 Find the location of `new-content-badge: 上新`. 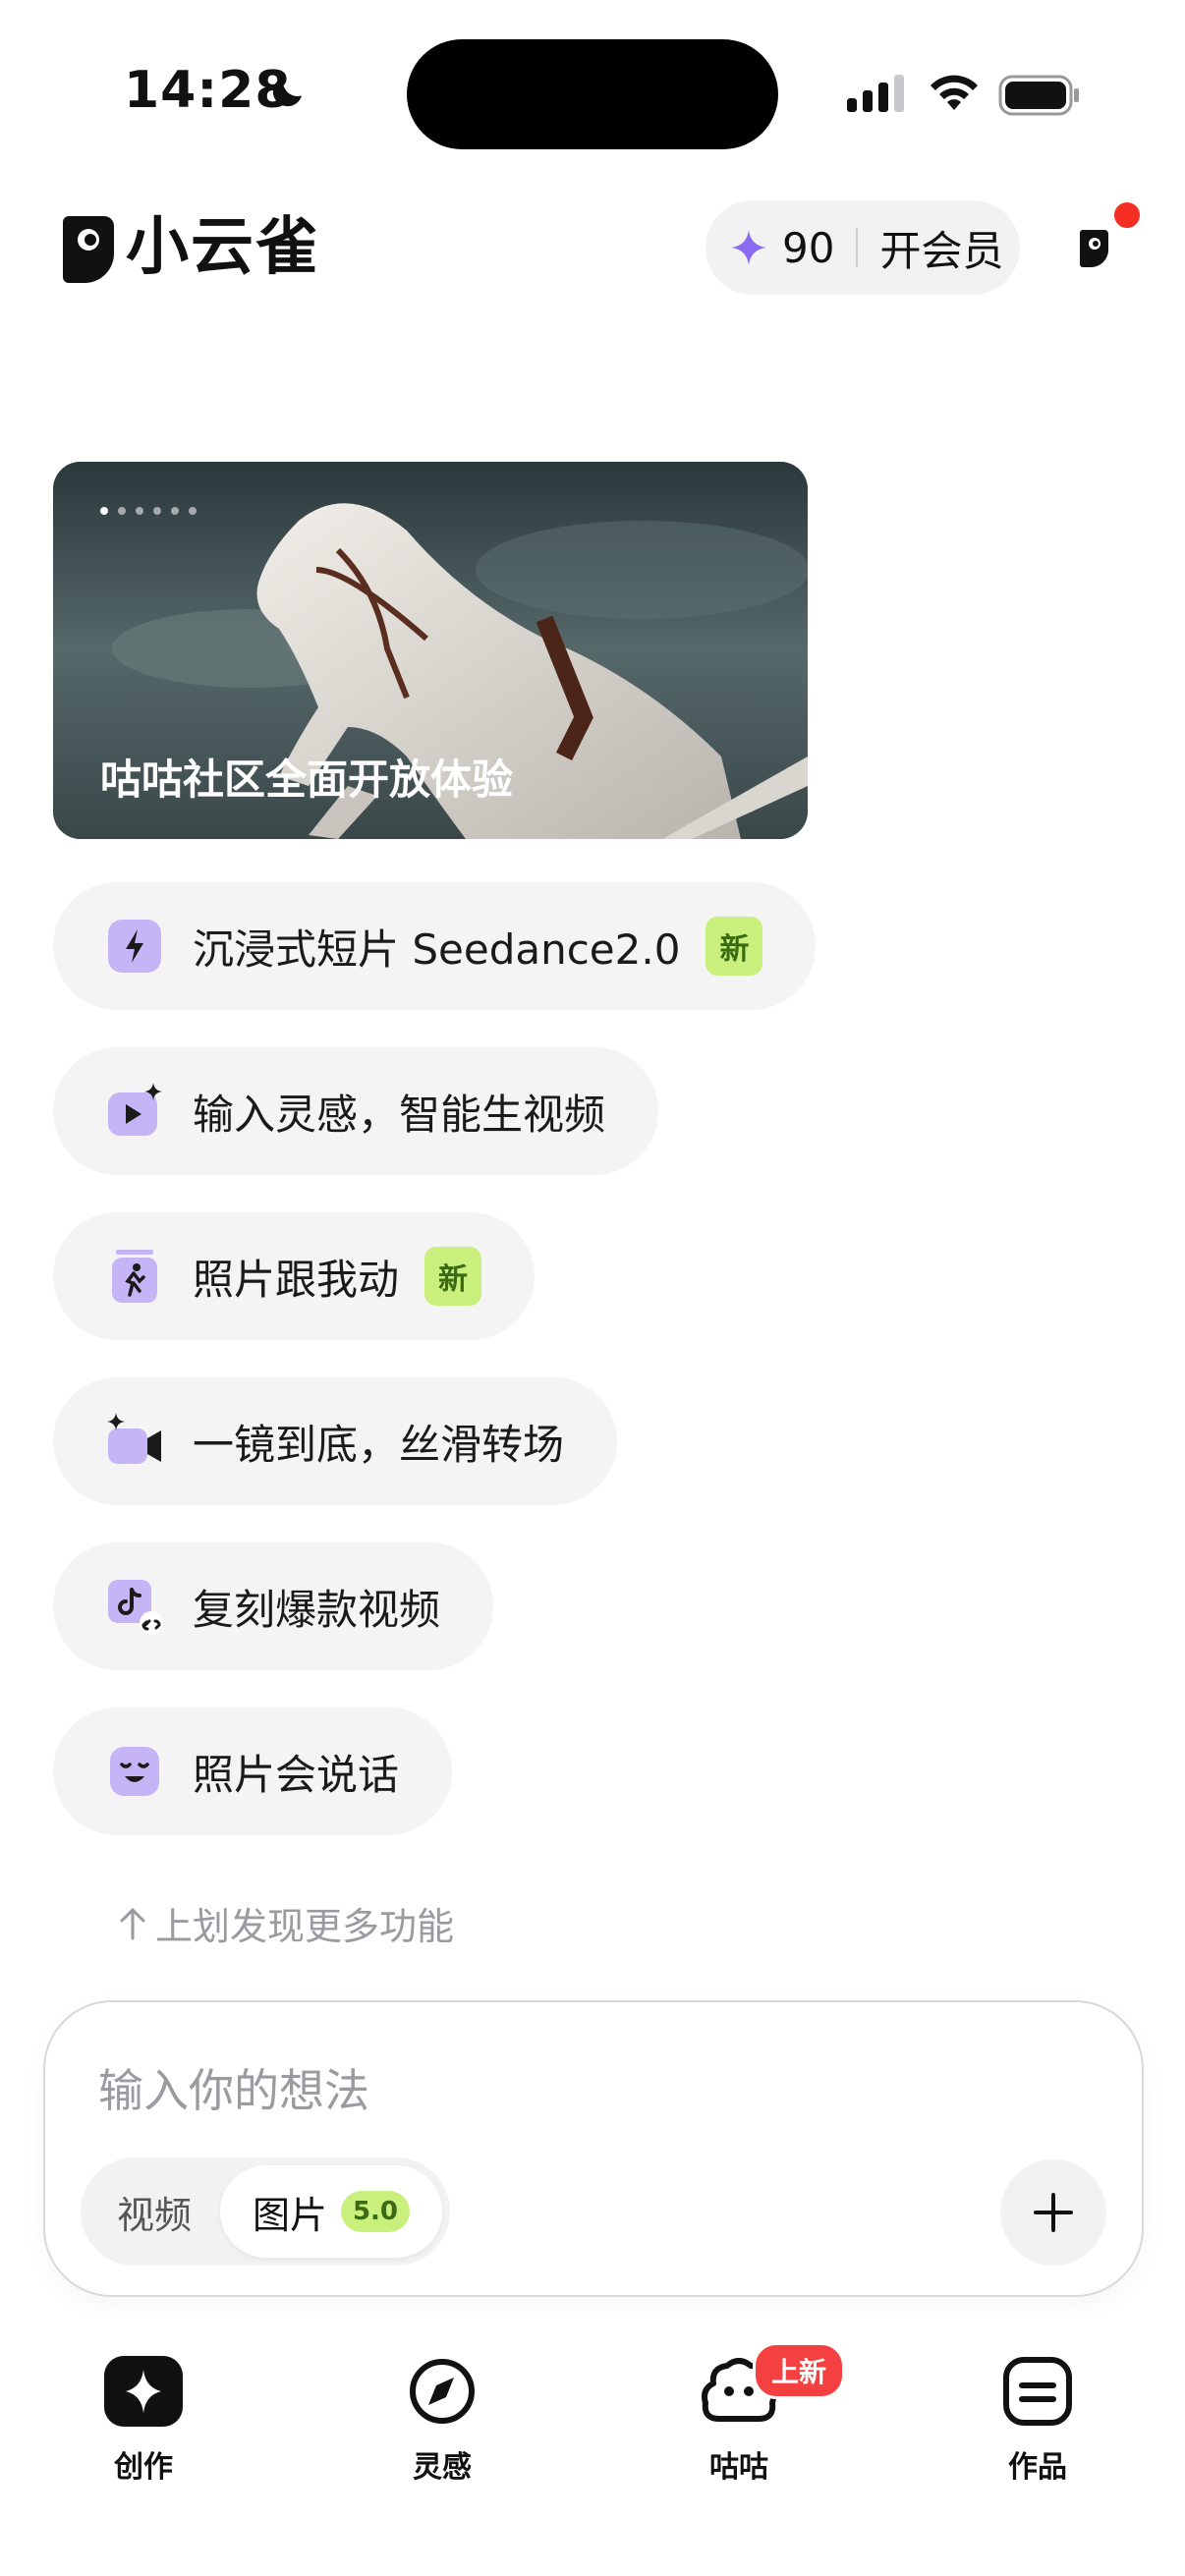

new-content-badge: 上新 is located at coordinates (800, 2370).